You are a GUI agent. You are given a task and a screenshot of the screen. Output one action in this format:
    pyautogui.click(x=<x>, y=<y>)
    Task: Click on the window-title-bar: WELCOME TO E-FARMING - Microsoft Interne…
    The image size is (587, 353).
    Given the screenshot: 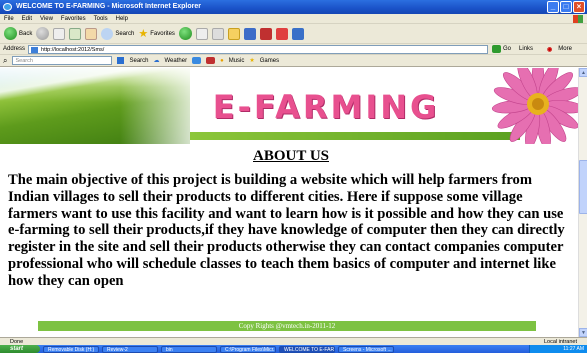 What is the action you would take?
    pyautogui.click(x=293, y=7)
    